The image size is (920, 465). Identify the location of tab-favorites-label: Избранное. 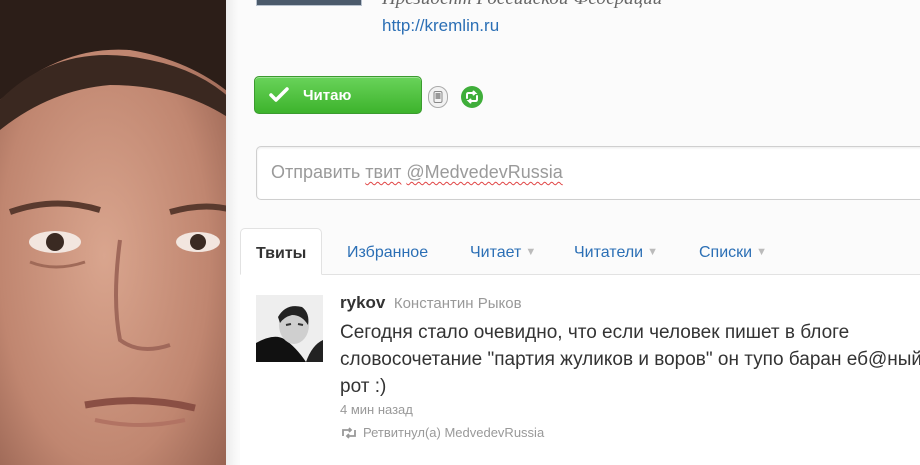
(388, 252).